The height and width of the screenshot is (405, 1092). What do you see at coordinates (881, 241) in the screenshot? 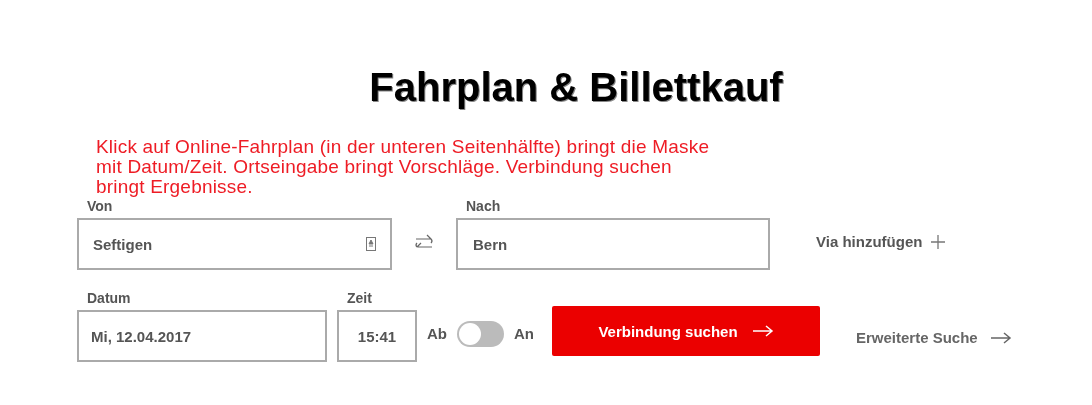
I see `add-via-link: Via hinzufügen` at bounding box center [881, 241].